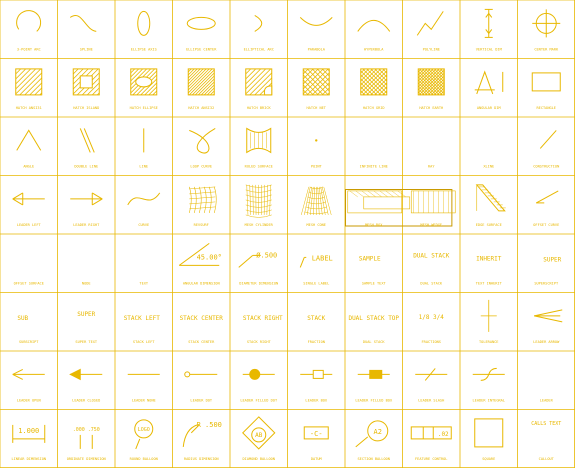 The height and width of the screenshot is (468, 575). Describe the element at coordinates (28, 459) in the screenshot. I see `palette-cell-label: LINEAR DIMENSION` at that location.